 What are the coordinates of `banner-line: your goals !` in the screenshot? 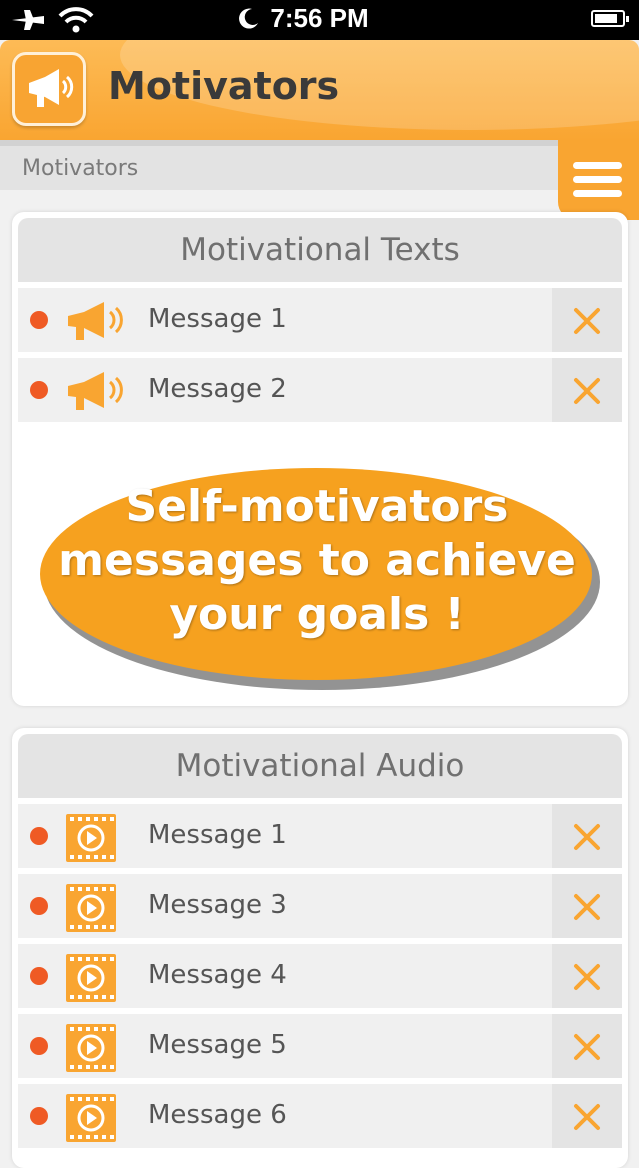 It's located at (317, 614).